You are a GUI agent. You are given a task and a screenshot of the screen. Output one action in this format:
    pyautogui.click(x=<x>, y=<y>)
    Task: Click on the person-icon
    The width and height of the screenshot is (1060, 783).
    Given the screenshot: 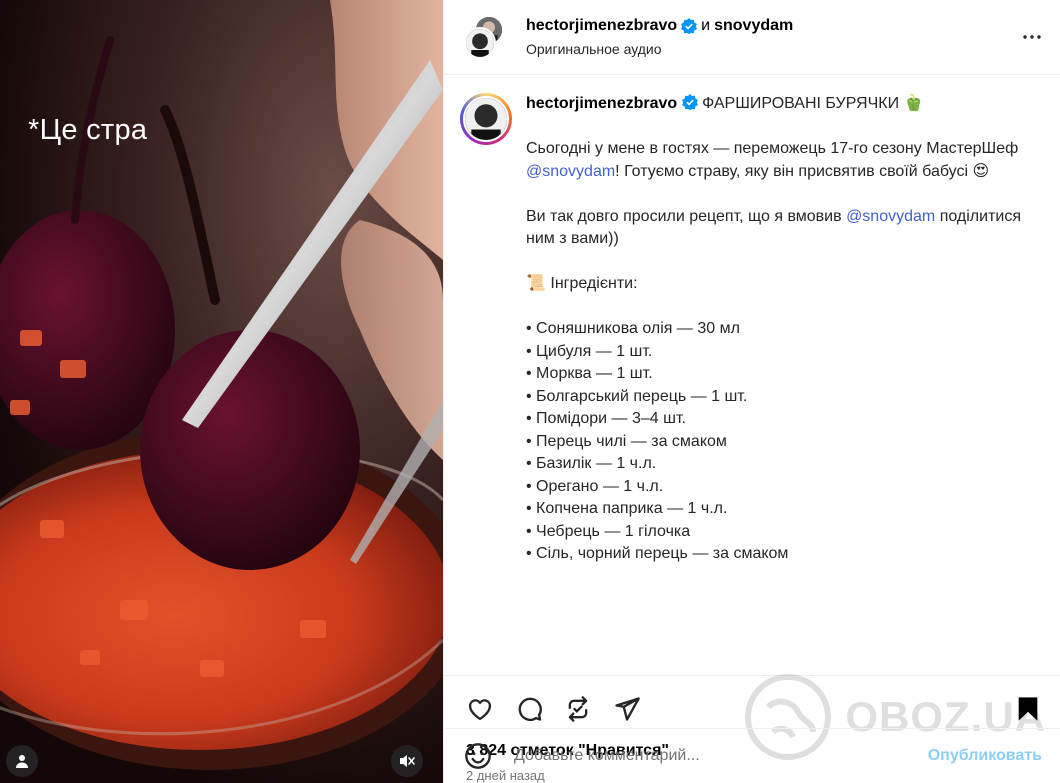 What is the action you would take?
    pyautogui.click(x=22, y=761)
    